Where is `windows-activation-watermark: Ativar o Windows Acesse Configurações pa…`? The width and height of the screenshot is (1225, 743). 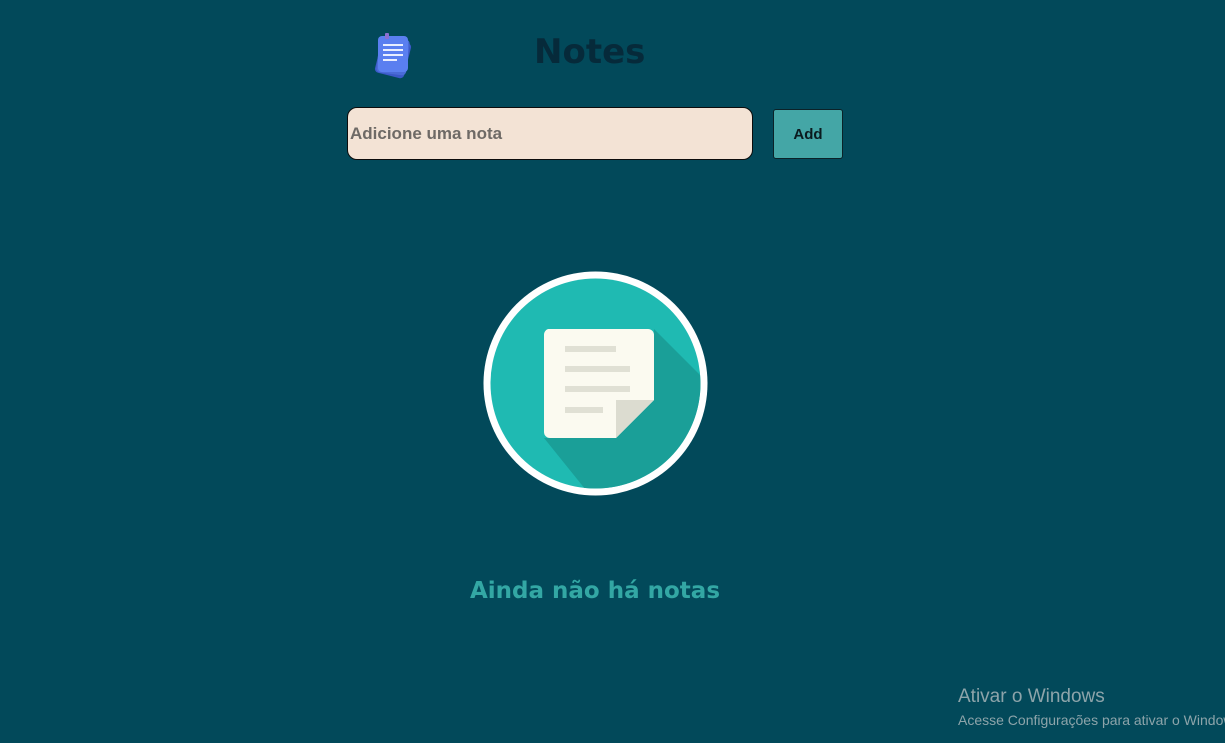 windows-activation-watermark: Ativar o Windows Acesse Configurações pa… is located at coordinates (1091, 707).